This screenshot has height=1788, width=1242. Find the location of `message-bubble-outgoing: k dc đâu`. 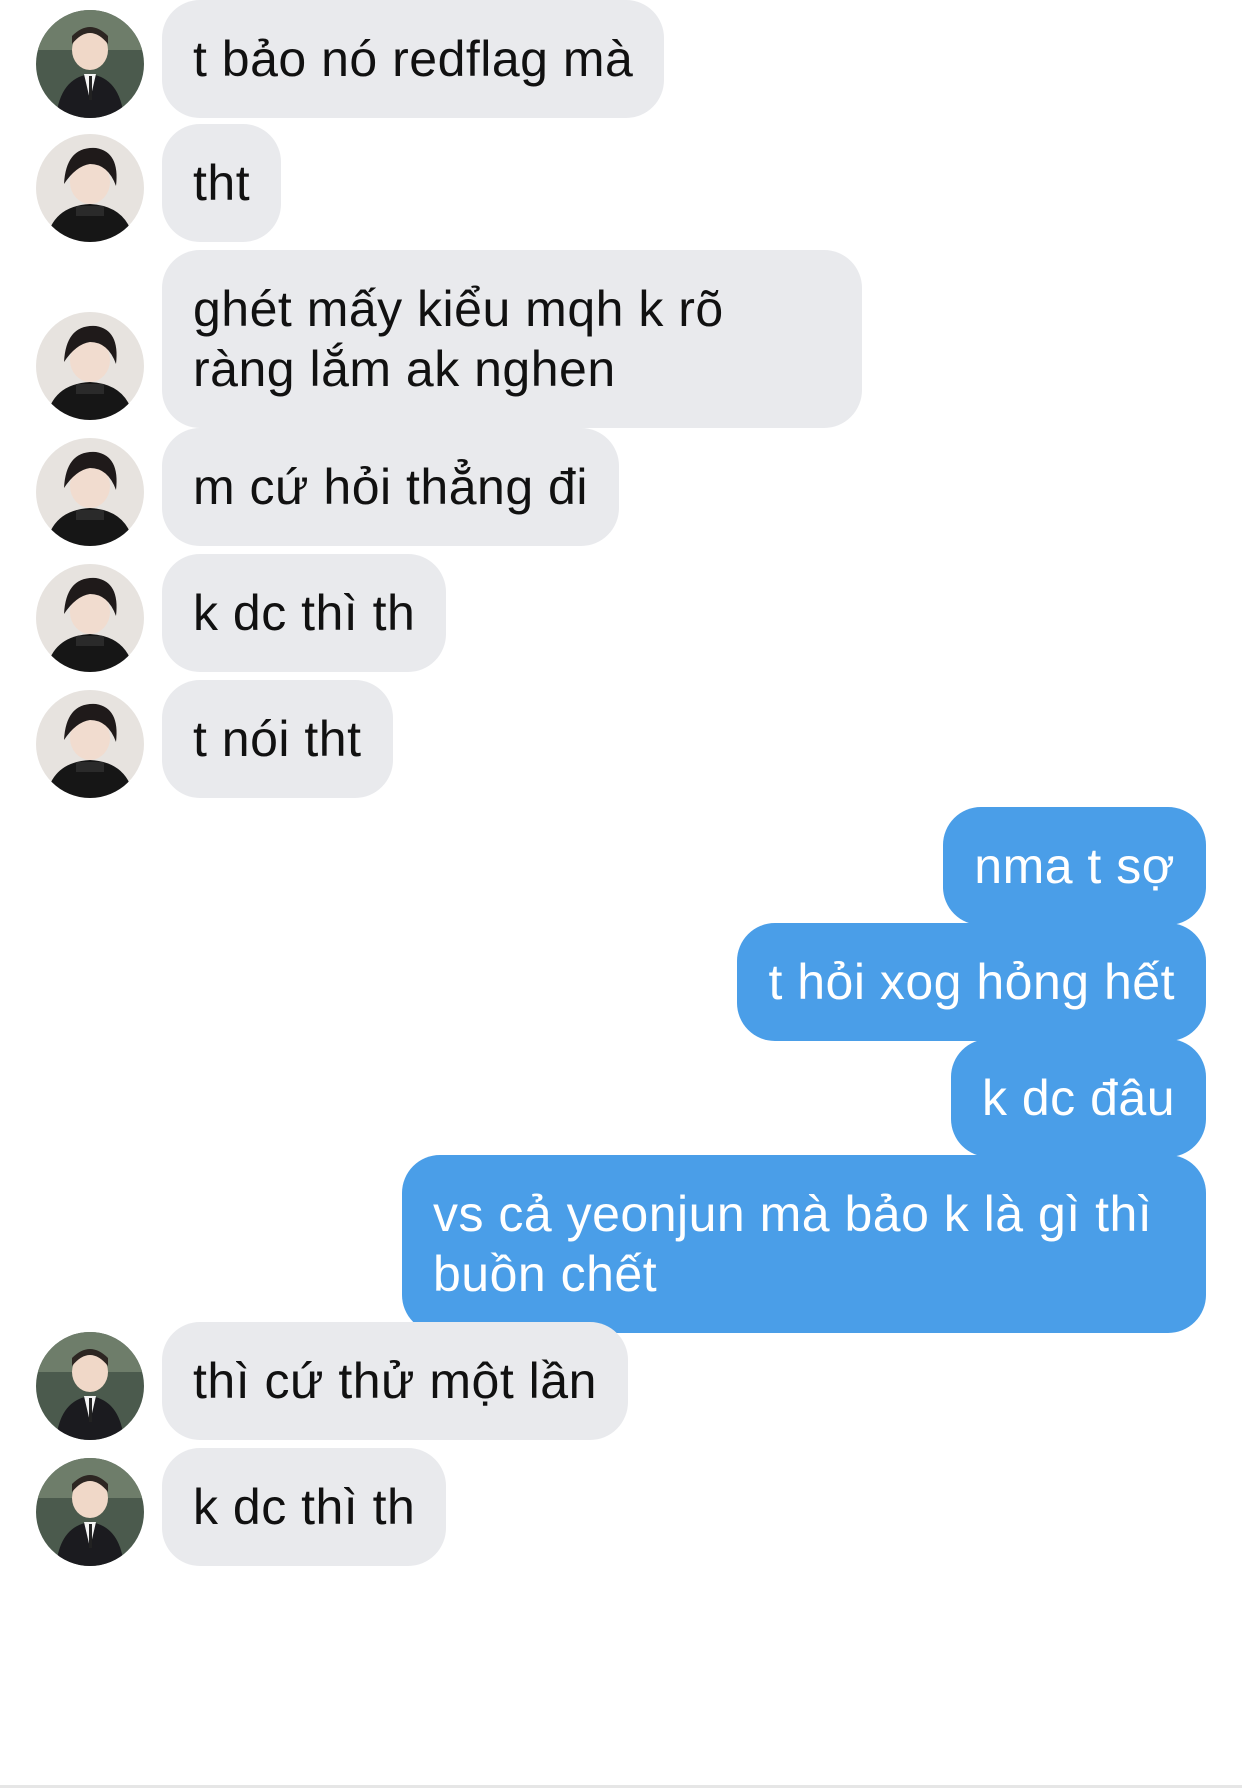

message-bubble-outgoing: k dc đâu is located at coordinates (1078, 1098).